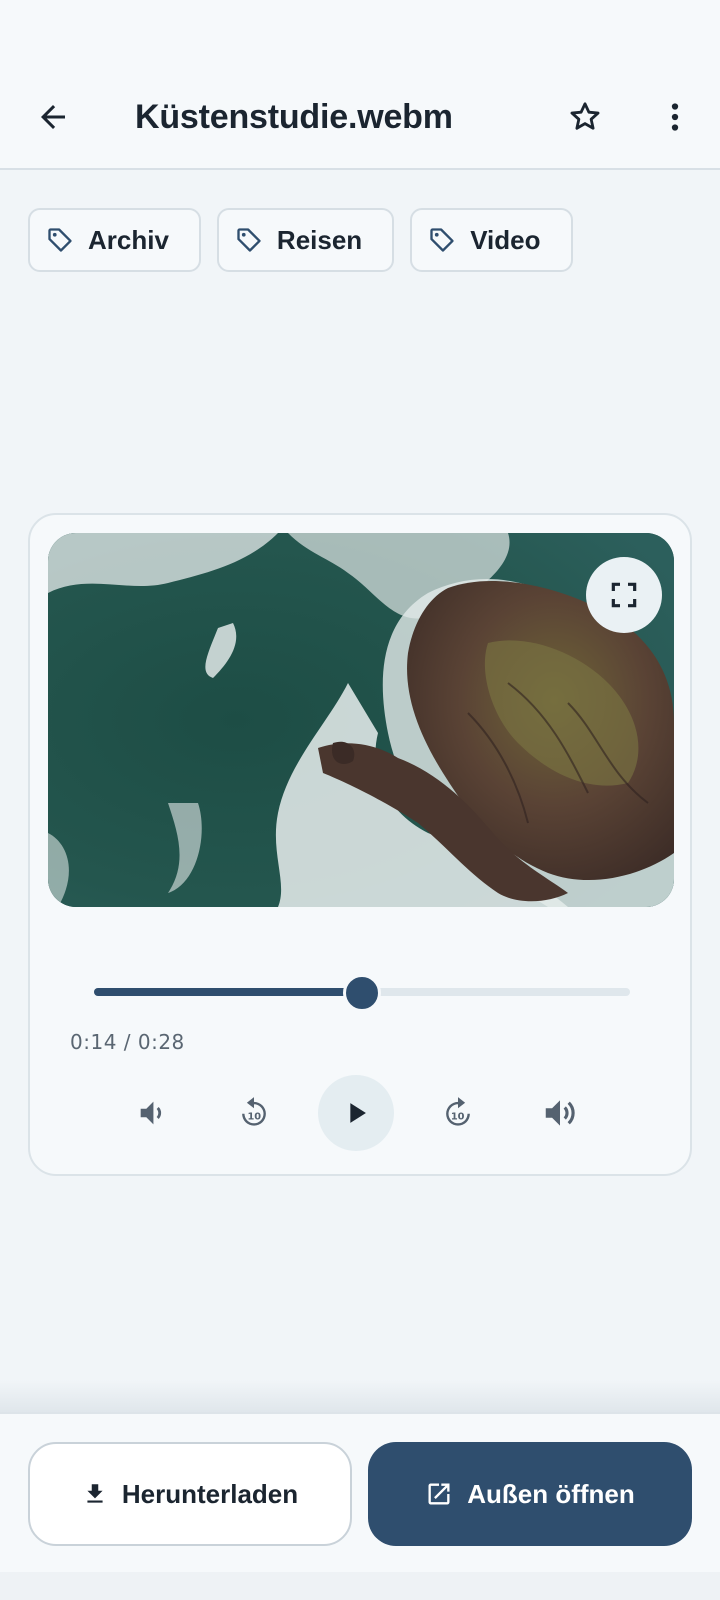  I want to click on play-button, so click(356, 1113).